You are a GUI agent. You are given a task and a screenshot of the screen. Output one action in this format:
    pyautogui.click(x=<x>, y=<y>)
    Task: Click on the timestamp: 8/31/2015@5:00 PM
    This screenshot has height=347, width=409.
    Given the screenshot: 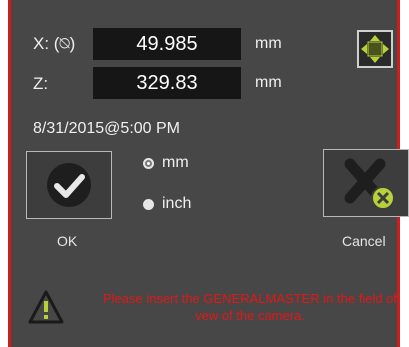 What is the action you would take?
    pyautogui.click(x=107, y=128)
    